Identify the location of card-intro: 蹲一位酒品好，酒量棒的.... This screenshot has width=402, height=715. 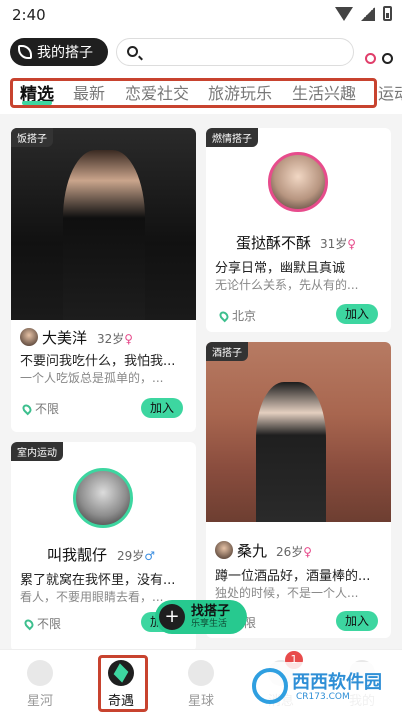
(293, 576).